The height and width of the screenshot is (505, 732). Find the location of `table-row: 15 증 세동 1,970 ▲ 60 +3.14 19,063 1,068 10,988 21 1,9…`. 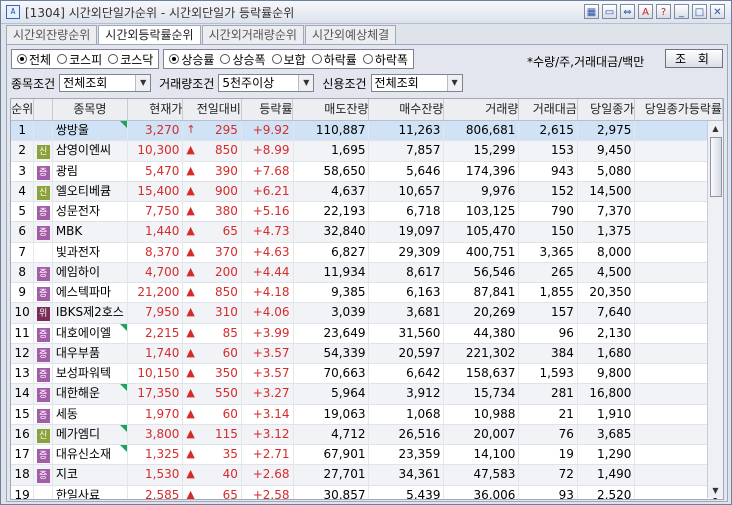

table-row: 15 증 세동 1,970 ▲ 60 +3.14 19,063 1,068 10,988 21 1,9… is located at coordinates (367, 414).